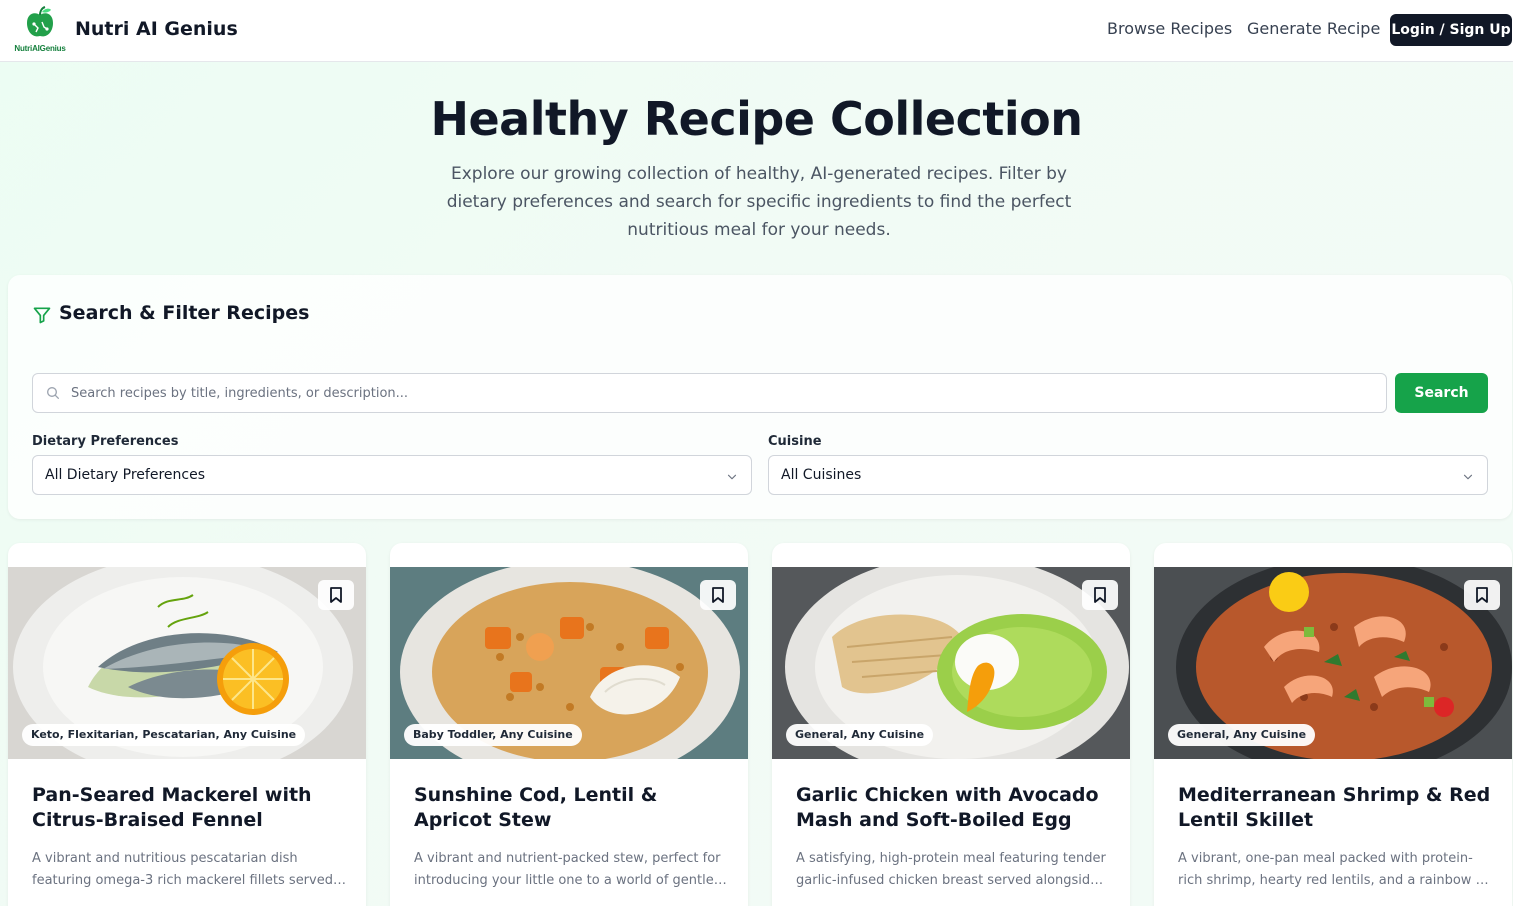 This screenshot has width=1513, height=906. Describe the element at coordinates (125, 475) in the screenshot. I see `dietary-select-value: All Dietary Preferences` at that location.